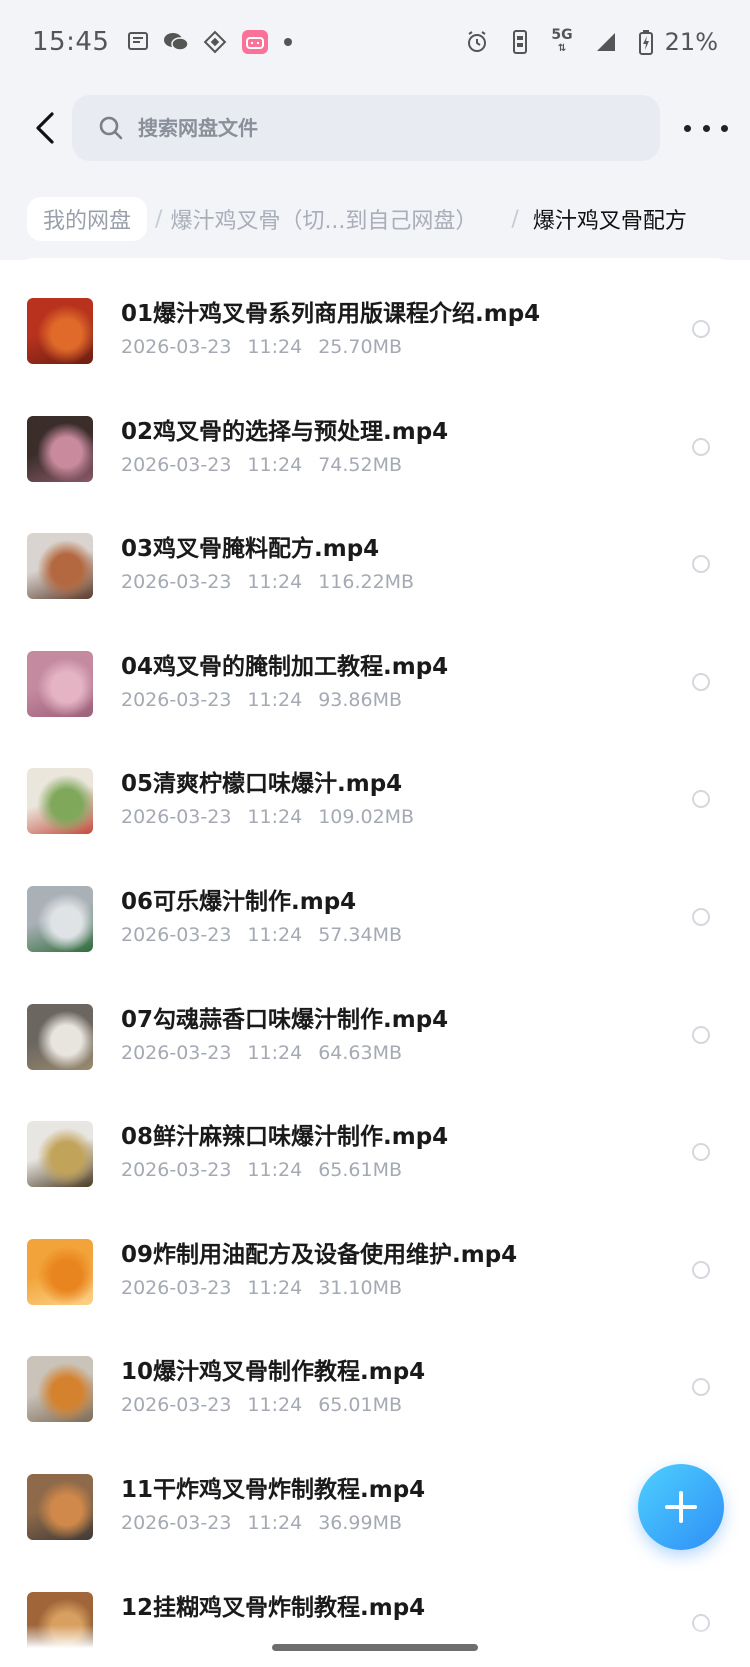 This screenshot has width=750, height=1667. Describe the element at coordinates (285, 1019) in the screenshot. I see `file-name: 07勾魂蒜香口味爆汁制作.mp4` at that location.